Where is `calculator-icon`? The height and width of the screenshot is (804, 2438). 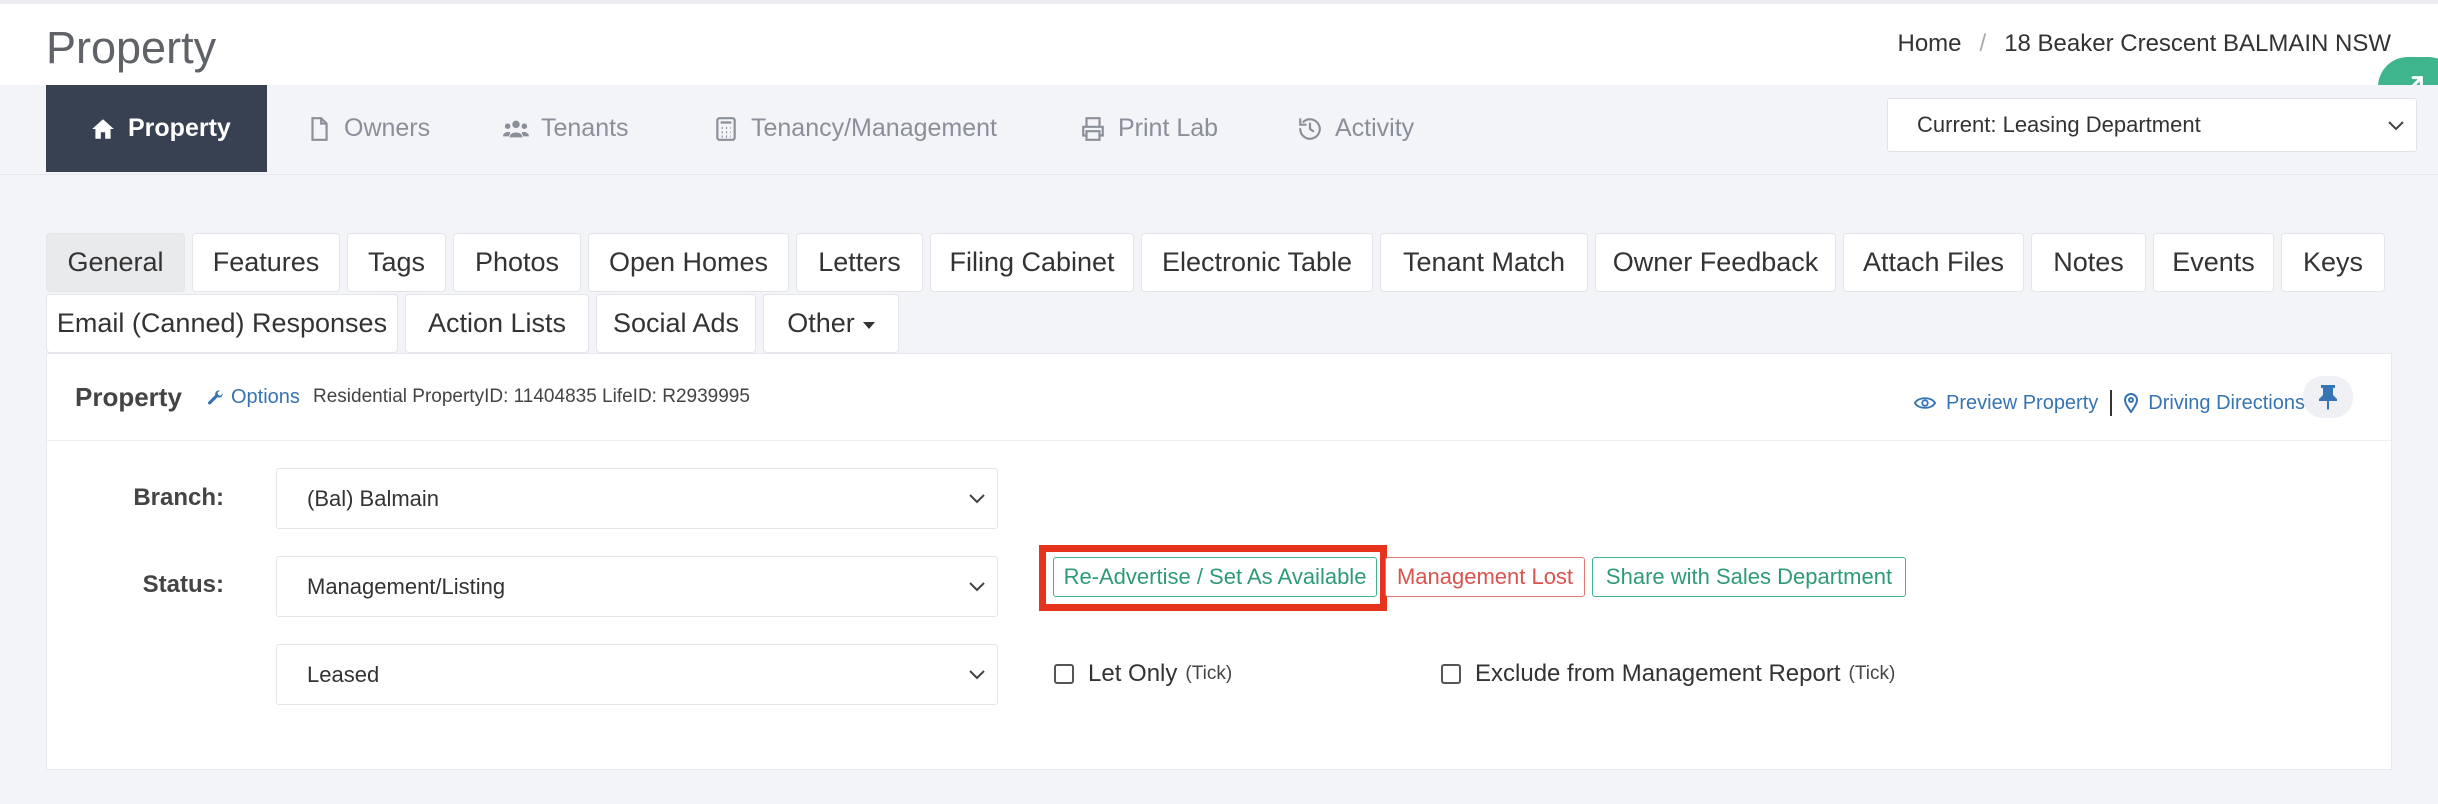 calculator-icon is located at coordinates (726, 128).